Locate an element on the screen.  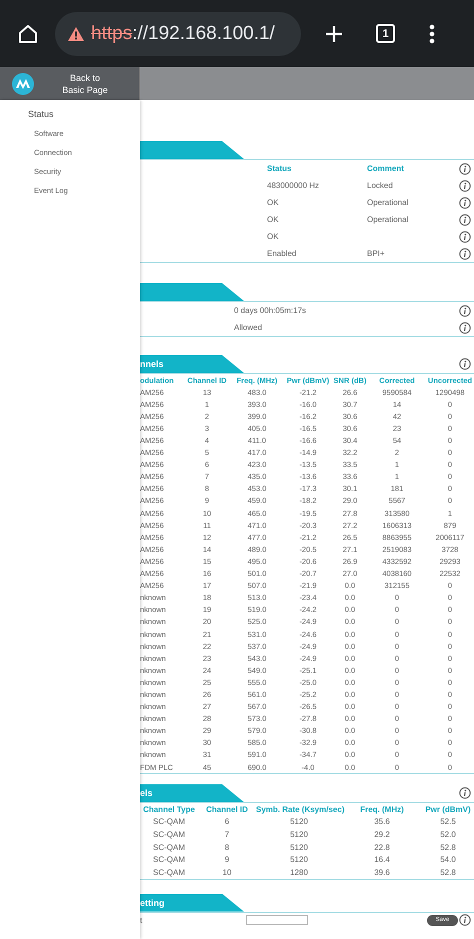
address-bar: https://192.168.100.1/ is located at coordinates (178, 34).